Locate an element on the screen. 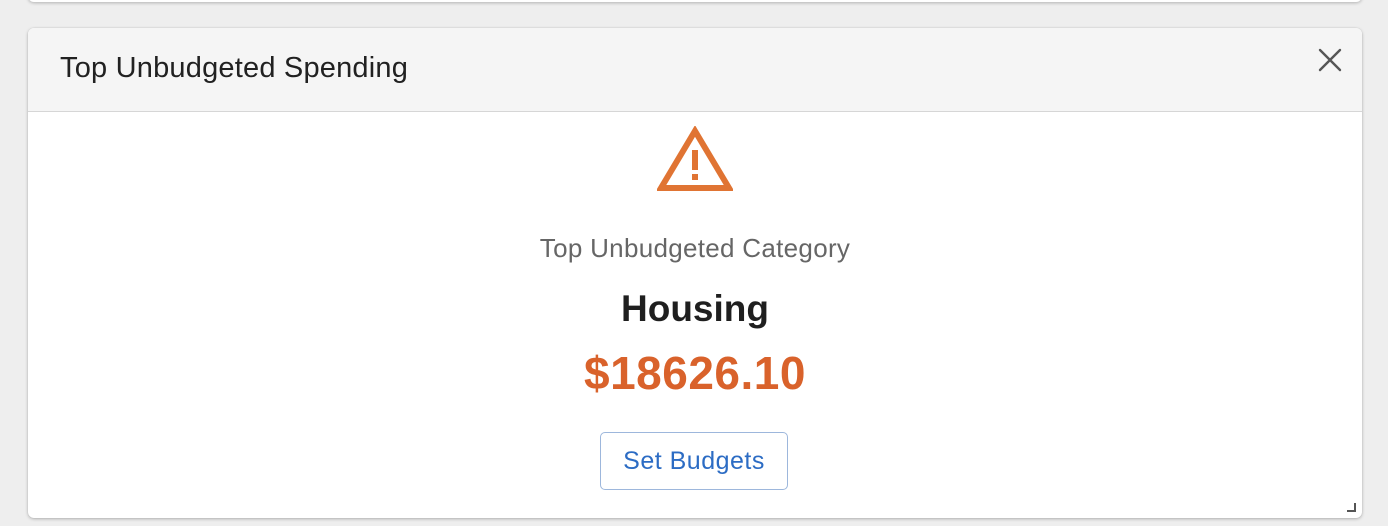 The image size is (1388, 526). unbudgeted-amount: $18626.10 is located at coordinates (695, 373).